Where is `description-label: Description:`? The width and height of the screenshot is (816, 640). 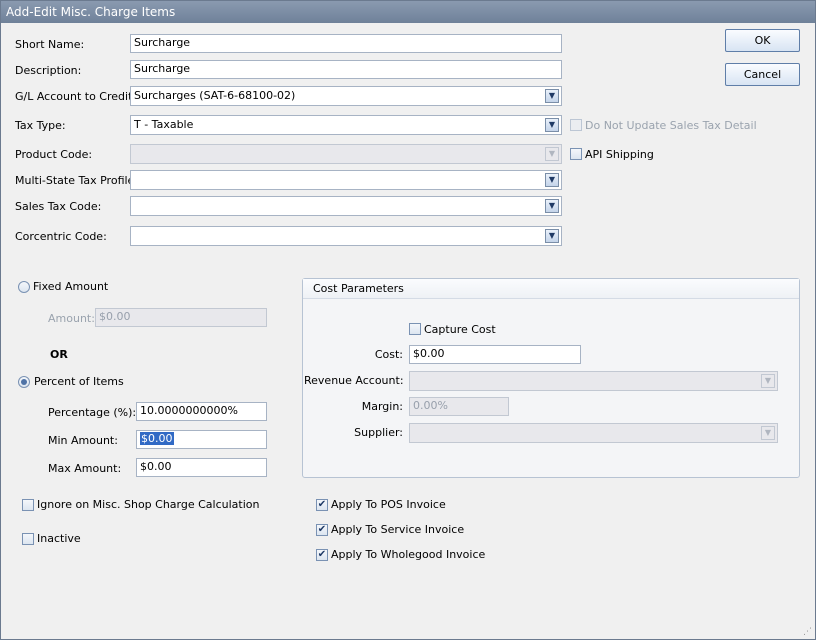
description-label: Description: is located at coordinates (48, 70).